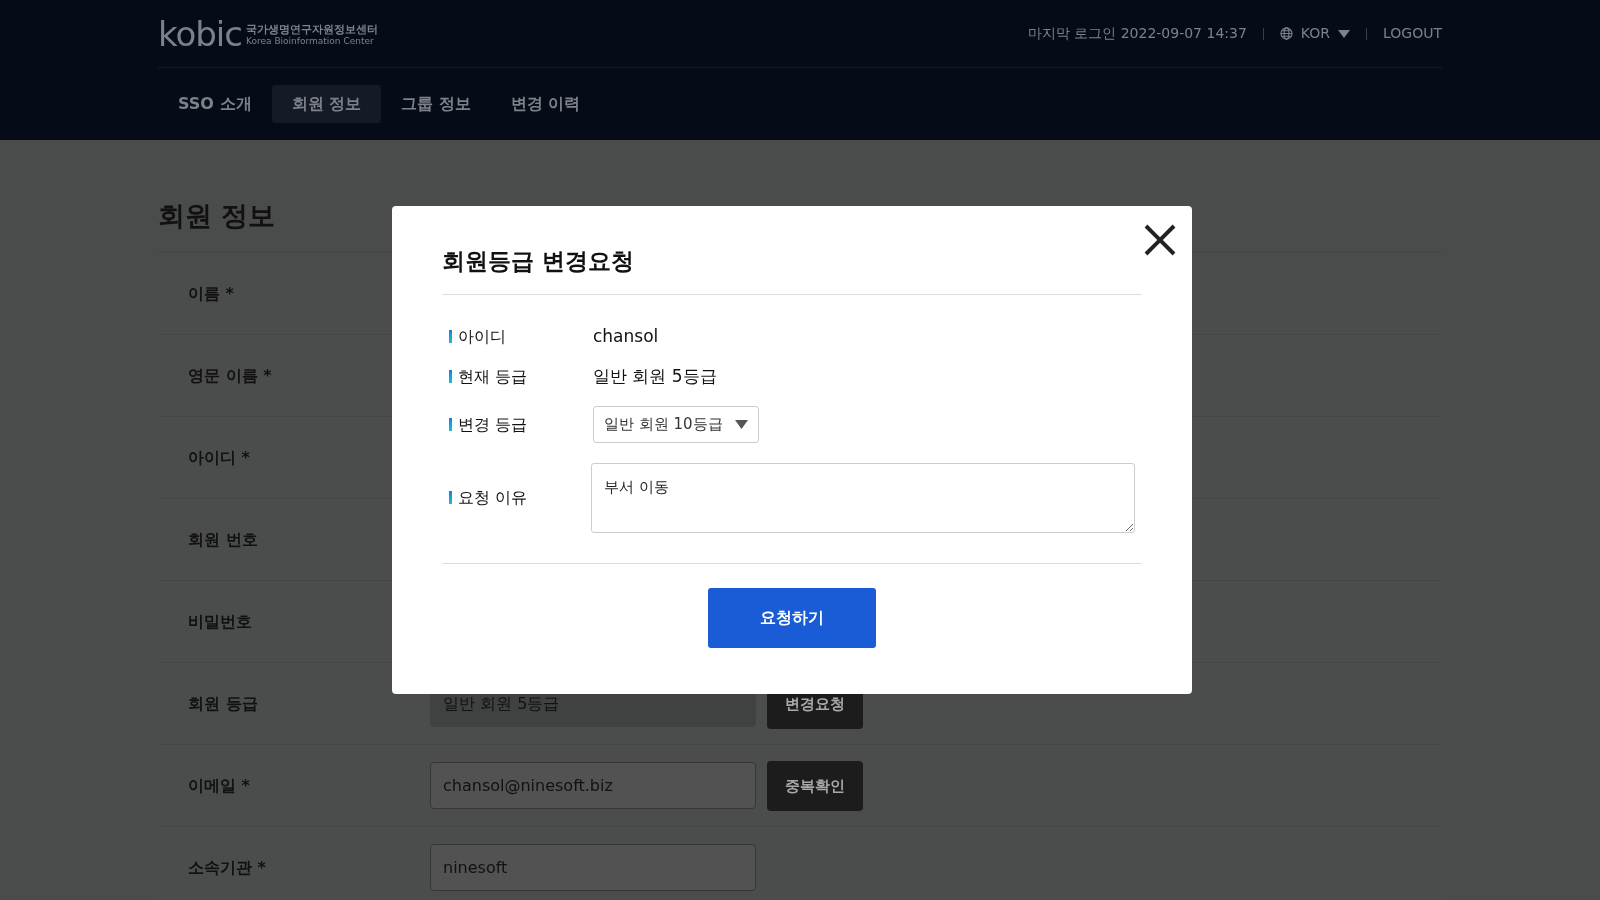  Describe the element at coordinates (217, 216) in the screenshot. I see `page-title: 회원 정보` at that location.